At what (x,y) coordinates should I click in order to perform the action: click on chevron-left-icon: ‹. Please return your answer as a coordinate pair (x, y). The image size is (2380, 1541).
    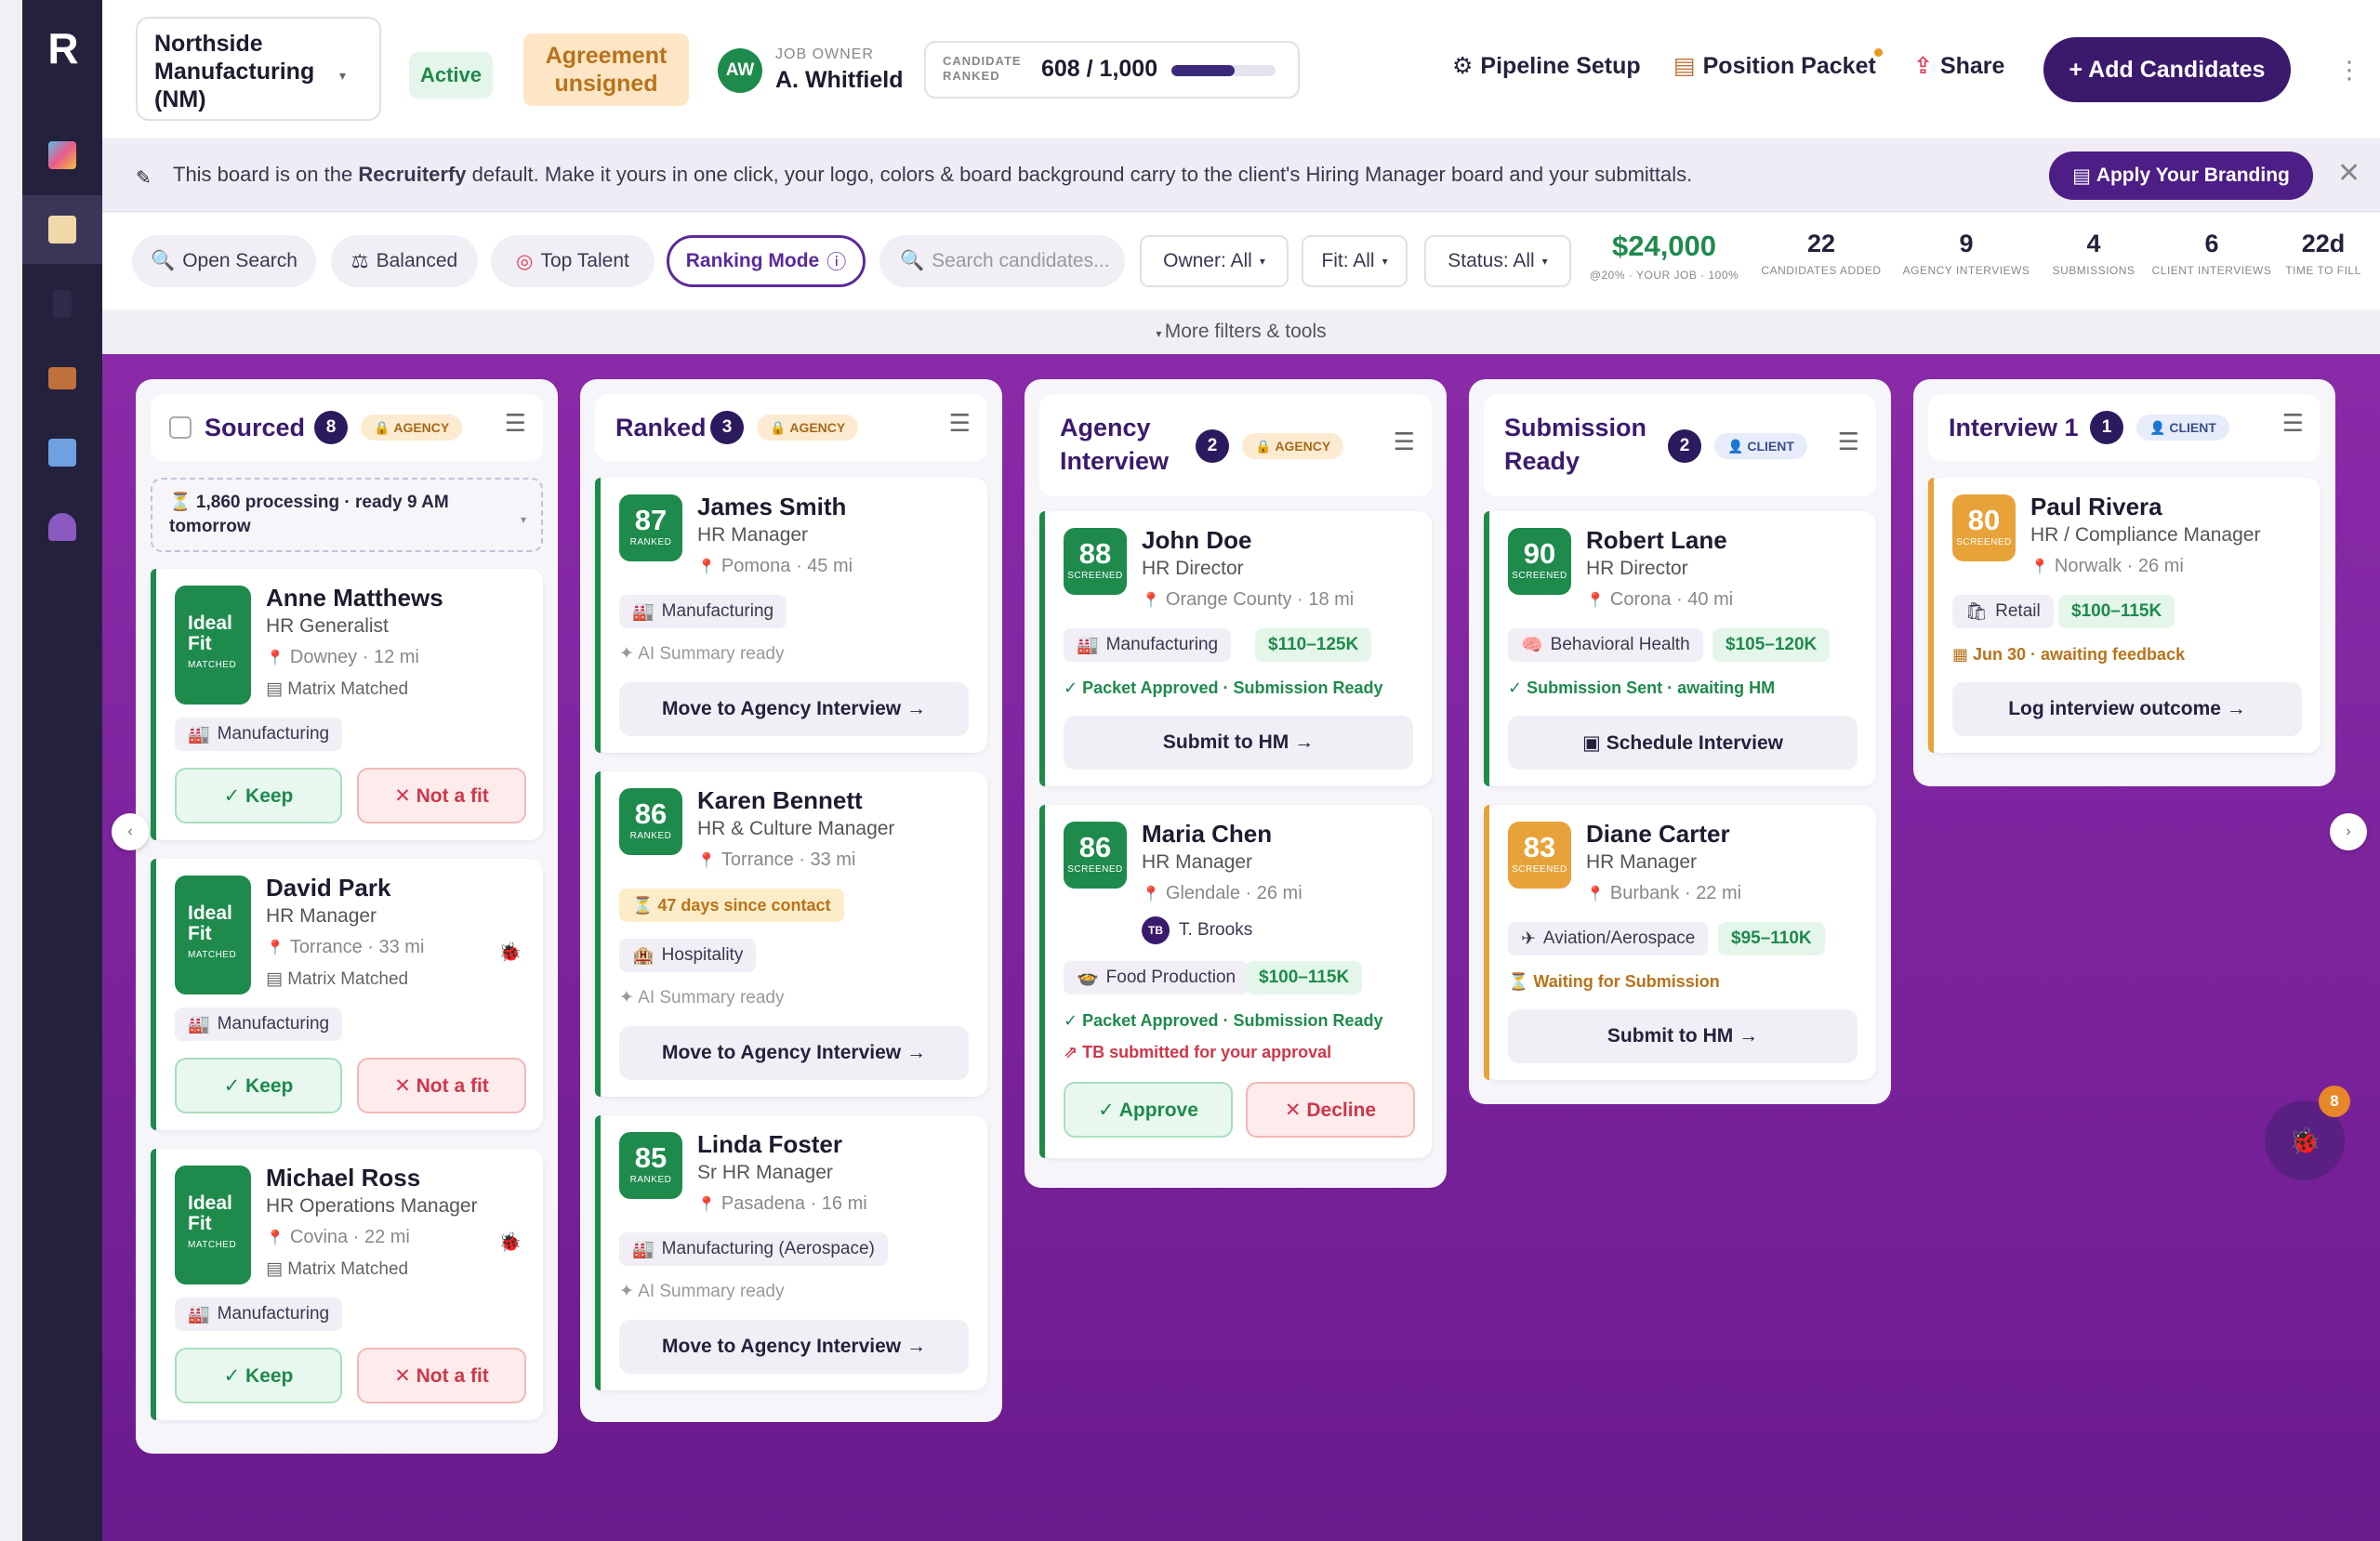
    Looking at the image, I should click on (130, 831).